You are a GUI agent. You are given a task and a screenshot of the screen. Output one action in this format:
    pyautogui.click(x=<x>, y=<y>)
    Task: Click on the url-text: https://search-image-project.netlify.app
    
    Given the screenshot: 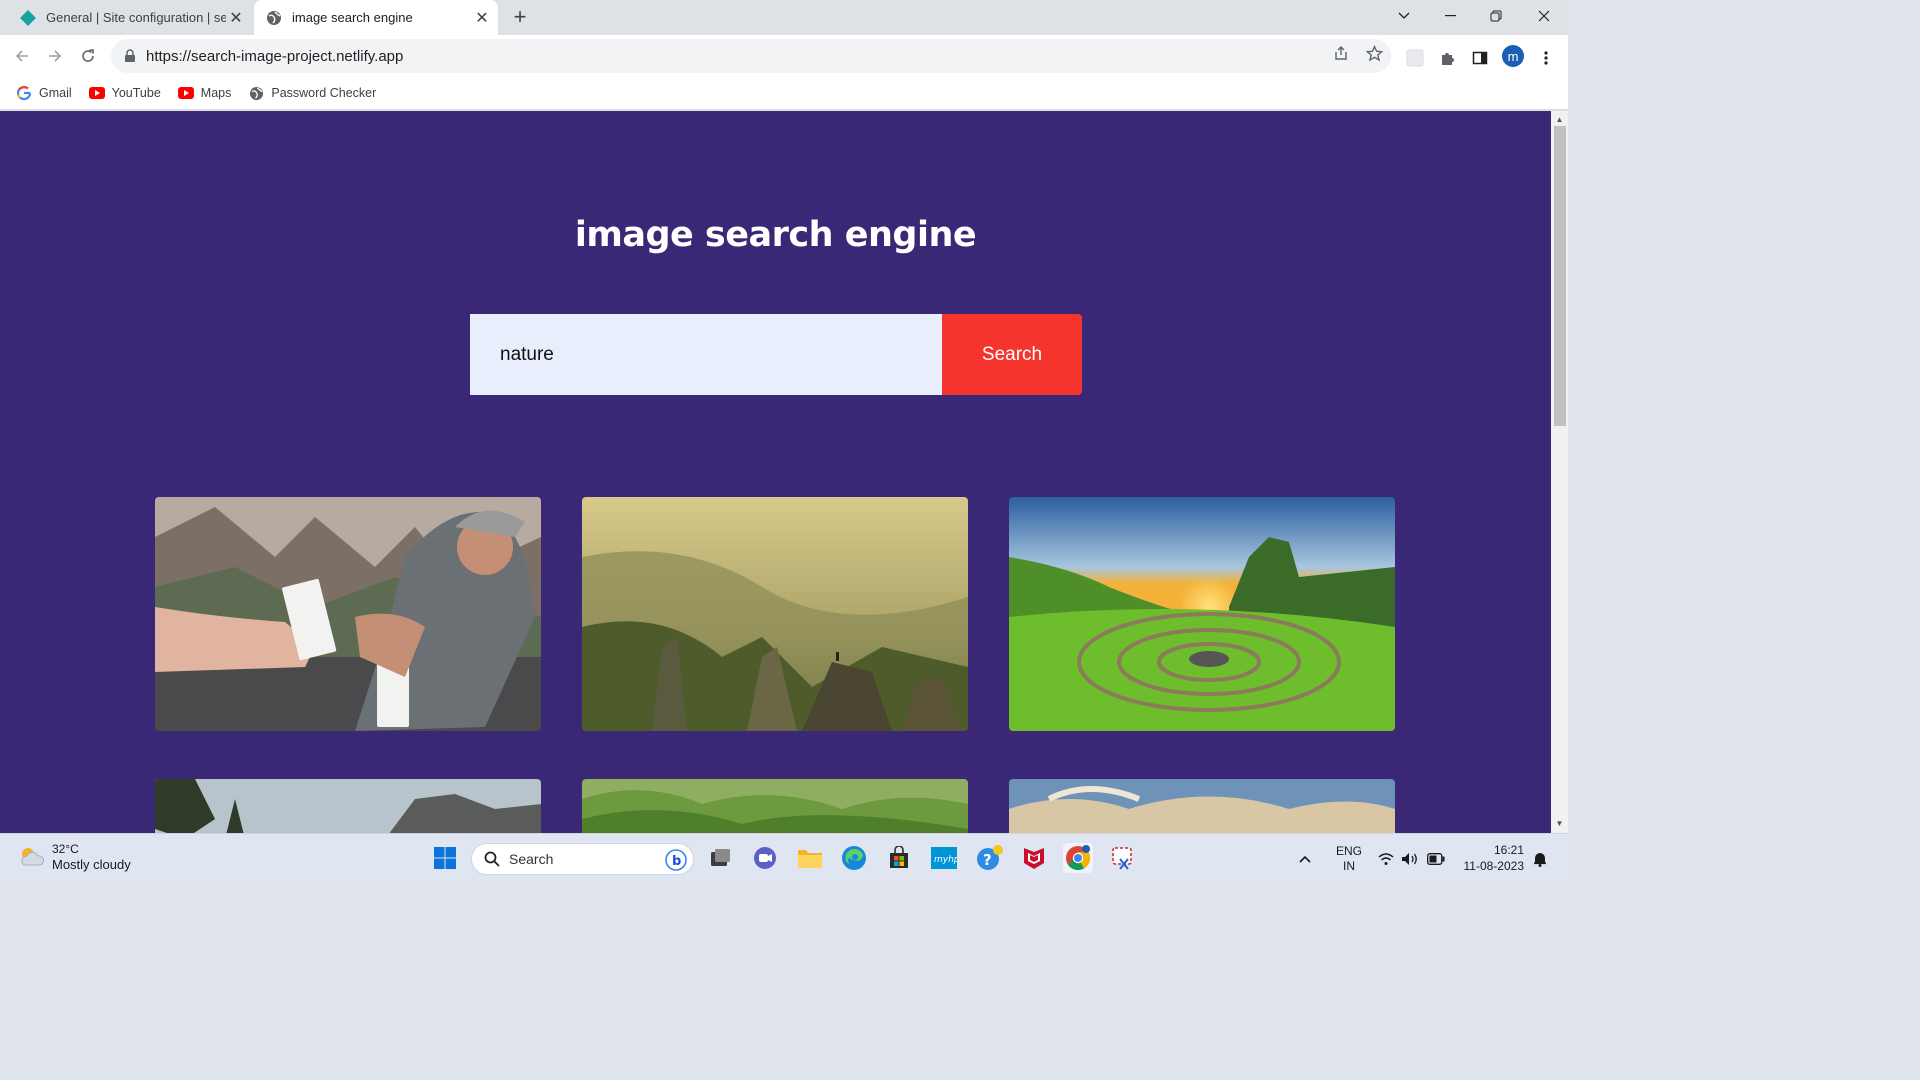 What is the action you would take?
    pyautogui.click(x=274, y=56)
    